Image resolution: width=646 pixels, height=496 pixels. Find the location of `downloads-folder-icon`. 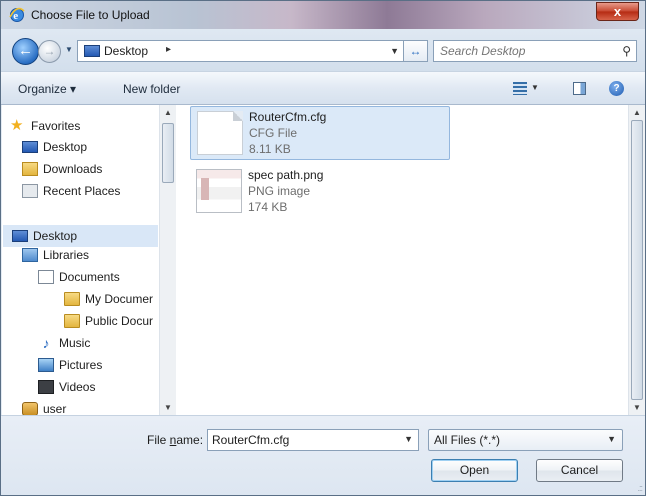

downloads-folder-icon is located at coordinates (30, 169).